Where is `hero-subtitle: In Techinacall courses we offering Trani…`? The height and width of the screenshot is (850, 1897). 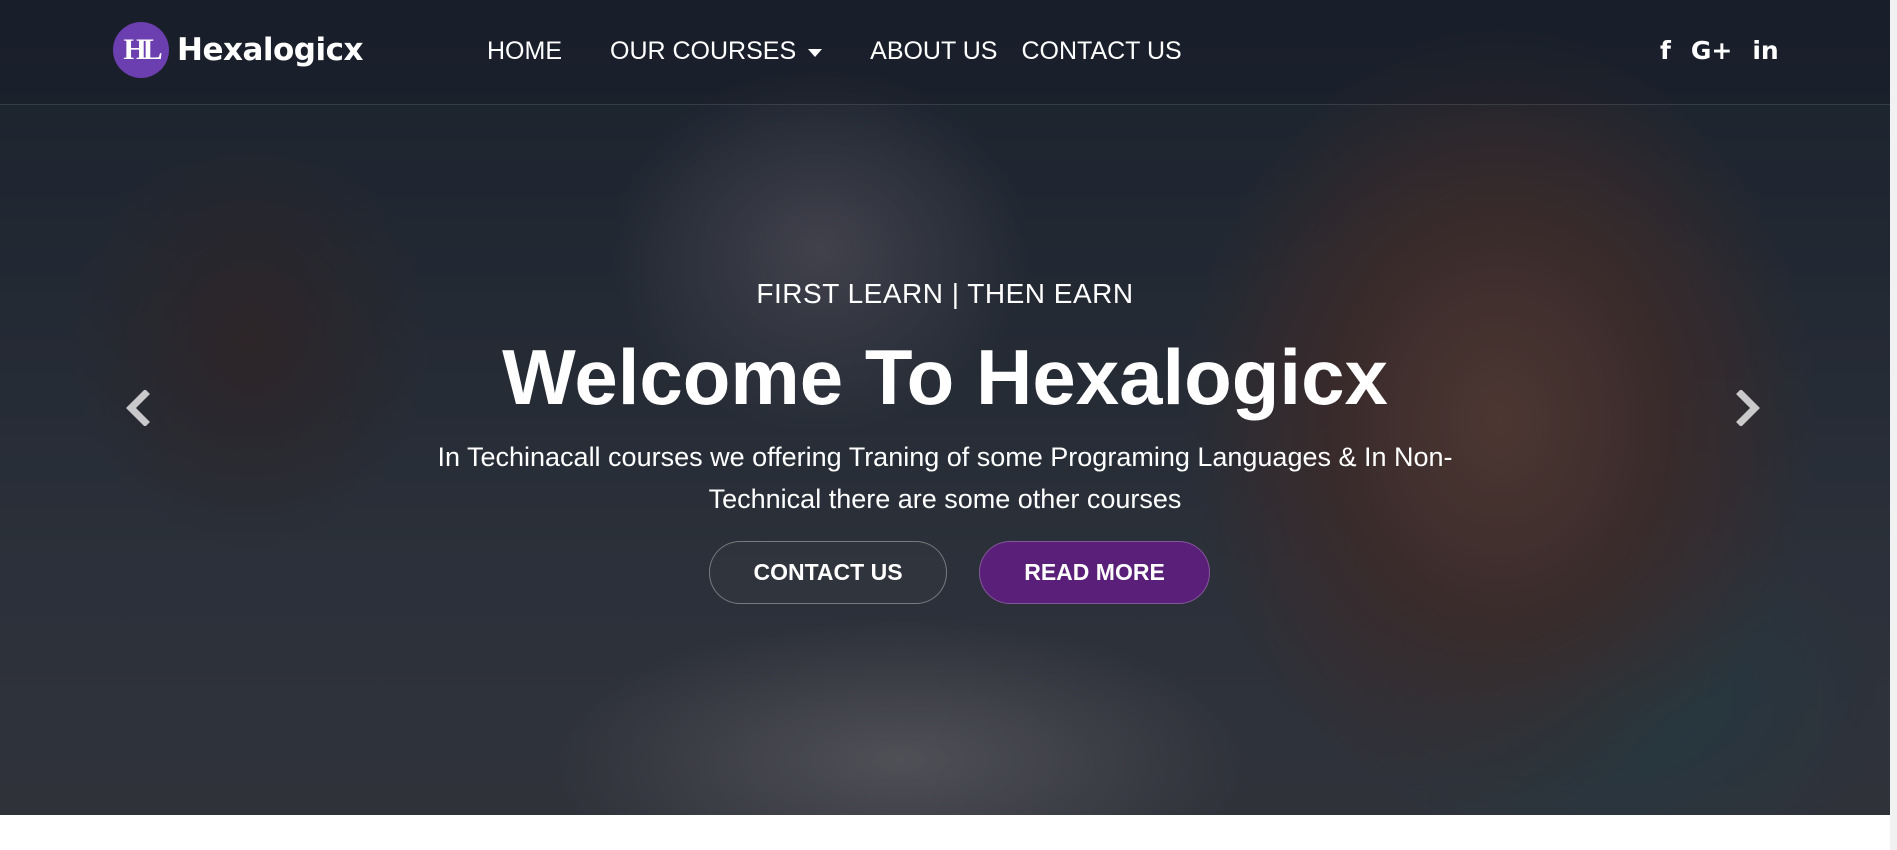 hero-subtitle: In Techinacall courses we offering Trani… is located at coordinates (945, 478).